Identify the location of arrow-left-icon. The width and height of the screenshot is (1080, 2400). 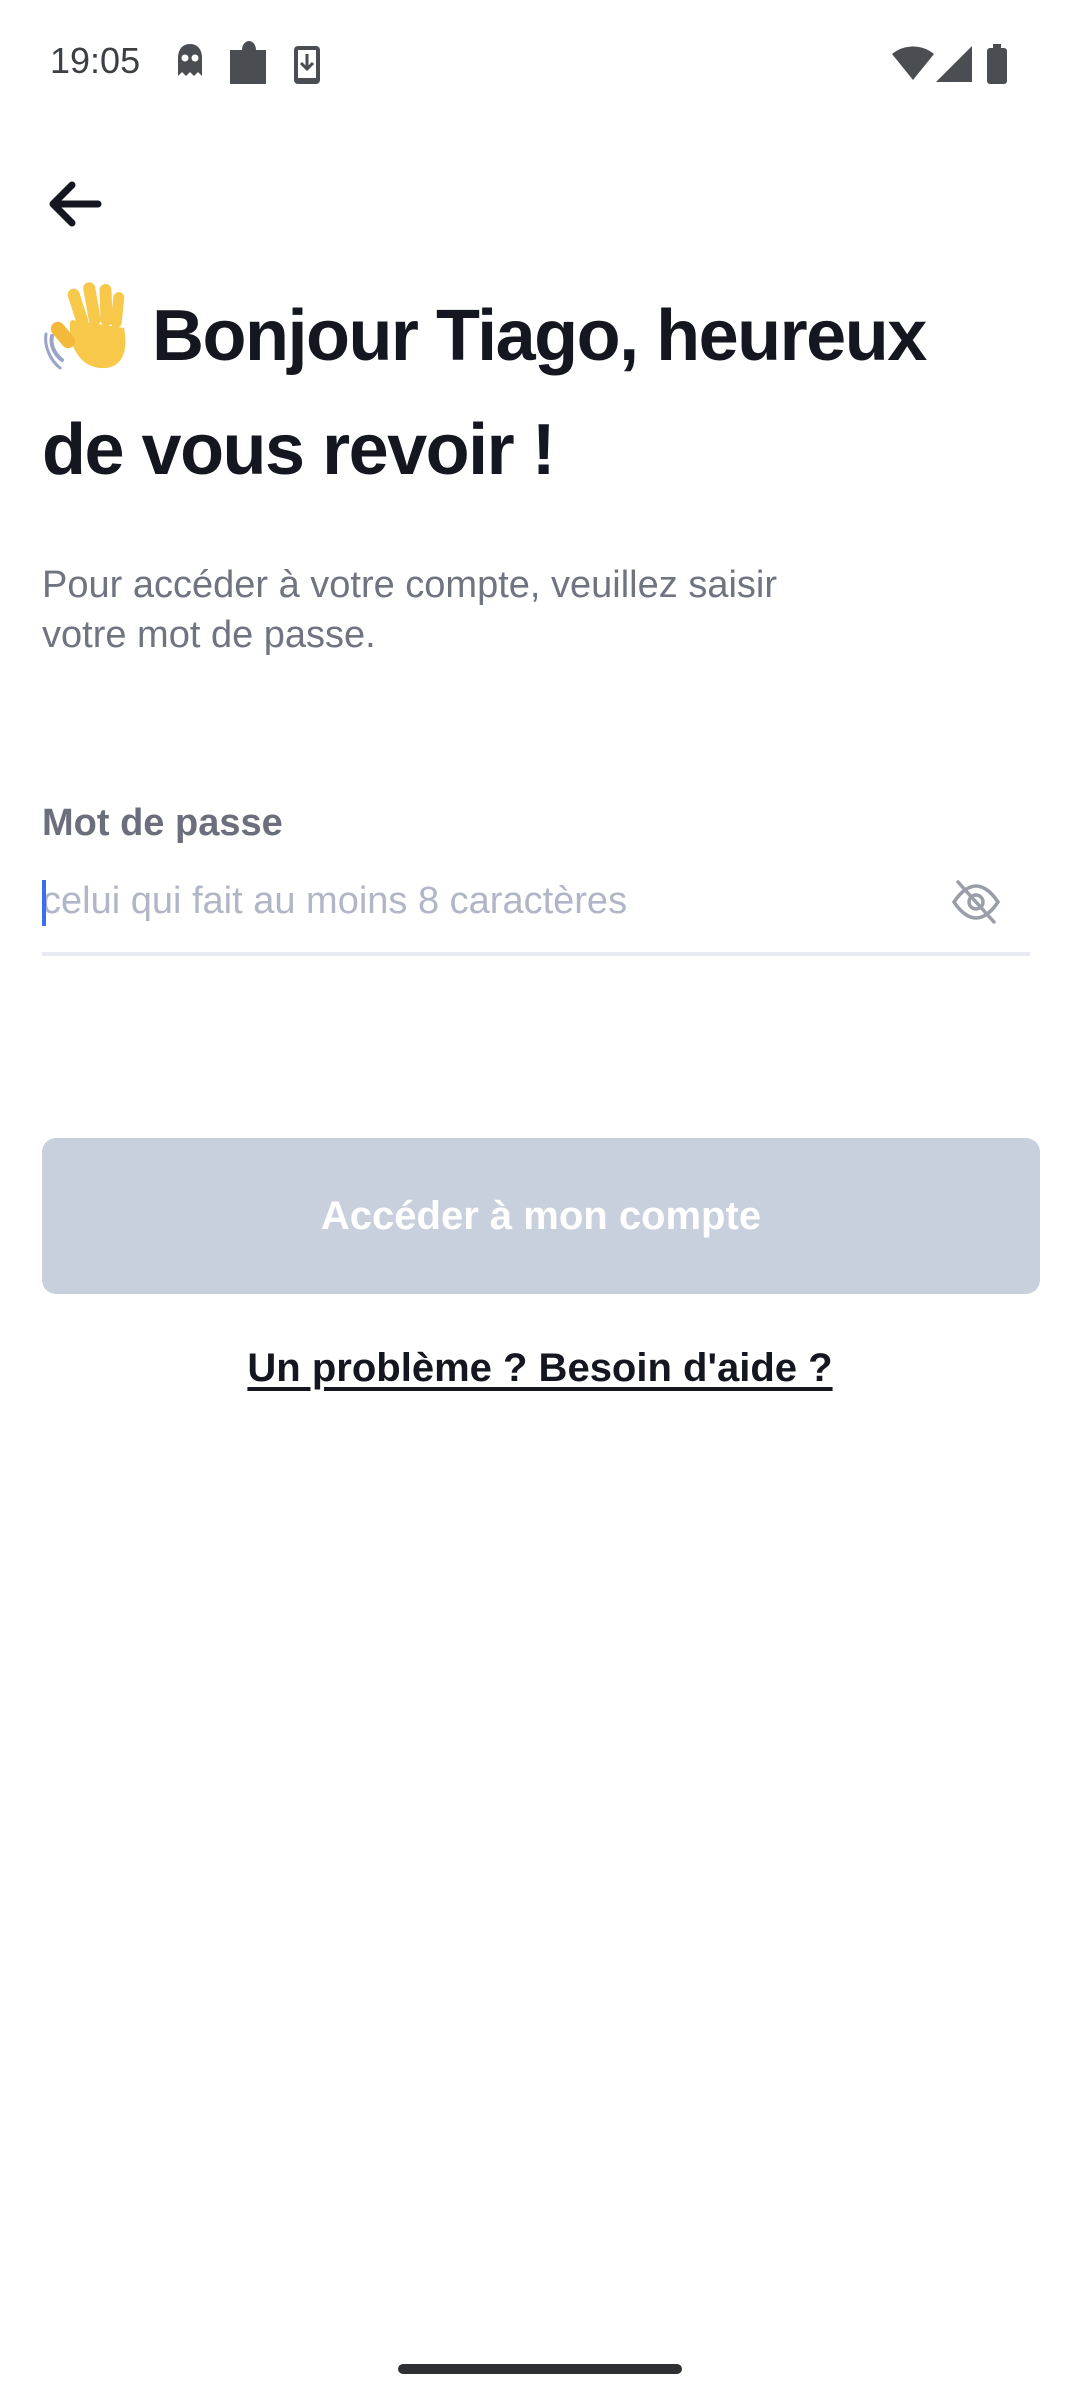
(75, 204).